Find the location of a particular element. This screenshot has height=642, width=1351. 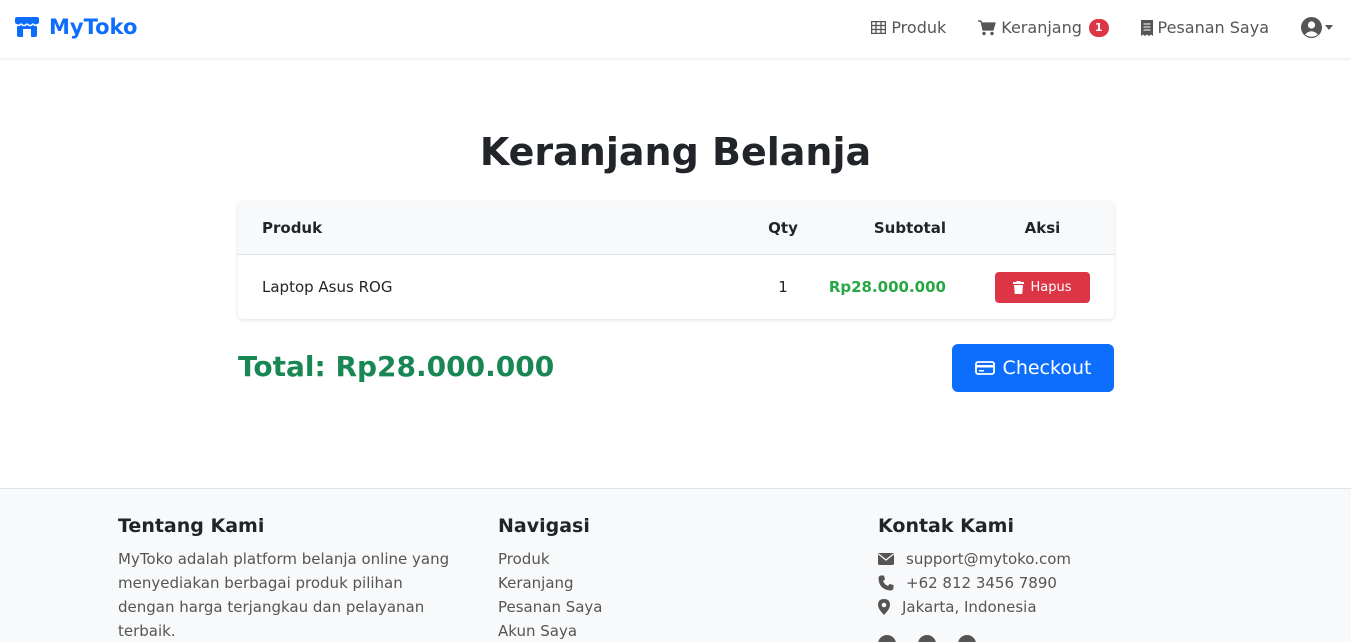

checkout-button: Checkout is located at coordinates (1033, 368).